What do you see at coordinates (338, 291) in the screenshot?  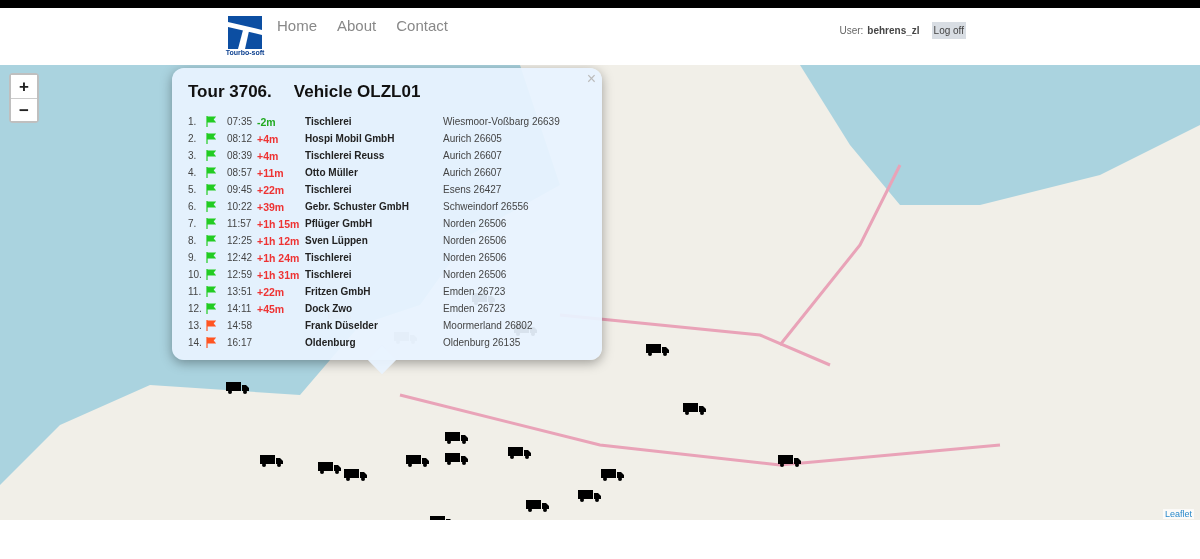 I see `stop-name: Fritzen GmbH` at bounding box center [338, 291].